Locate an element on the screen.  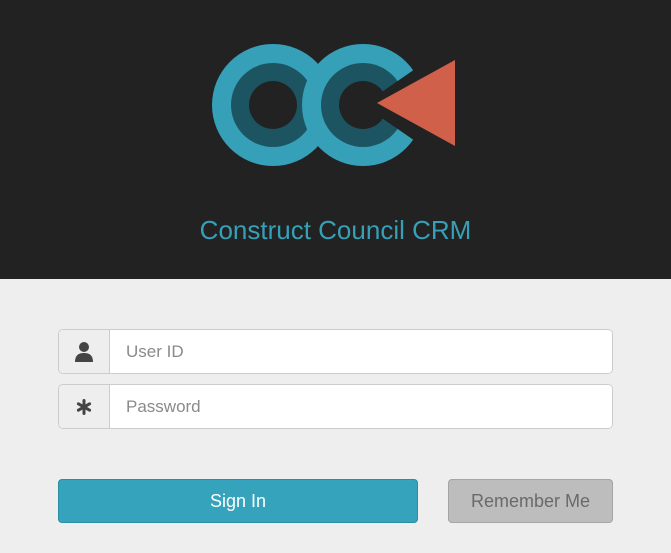
user-id-input is located at coordinates (361, 351).